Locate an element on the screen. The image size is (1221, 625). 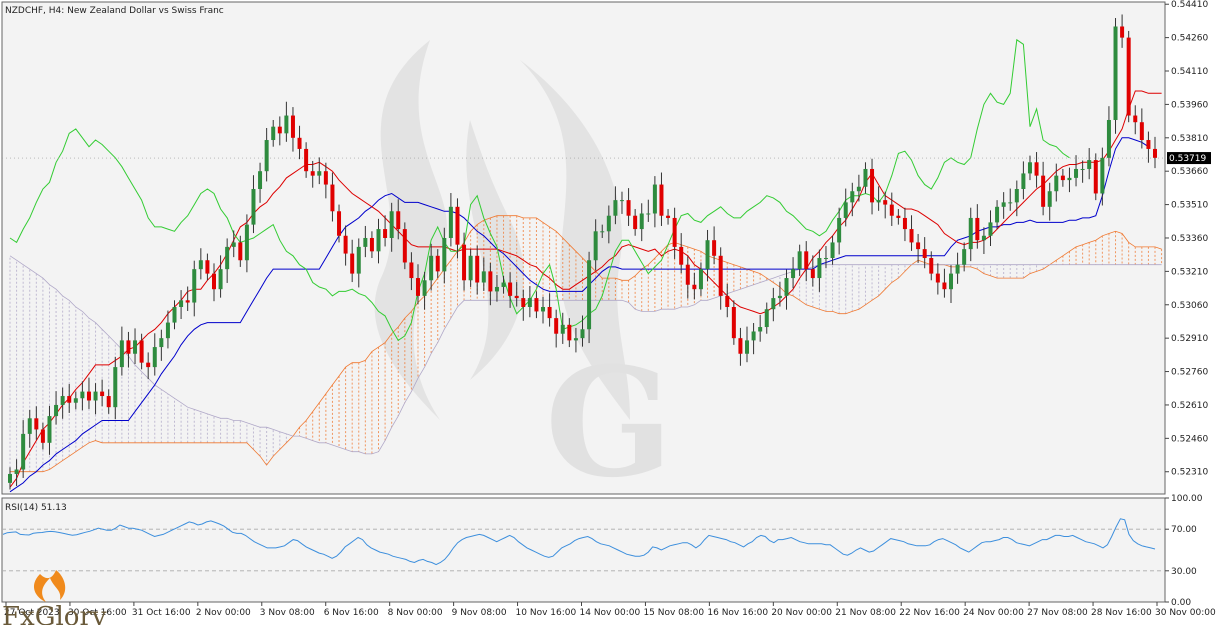
y-tick-label: 0.52310 is located at coordinates (1189, 473).